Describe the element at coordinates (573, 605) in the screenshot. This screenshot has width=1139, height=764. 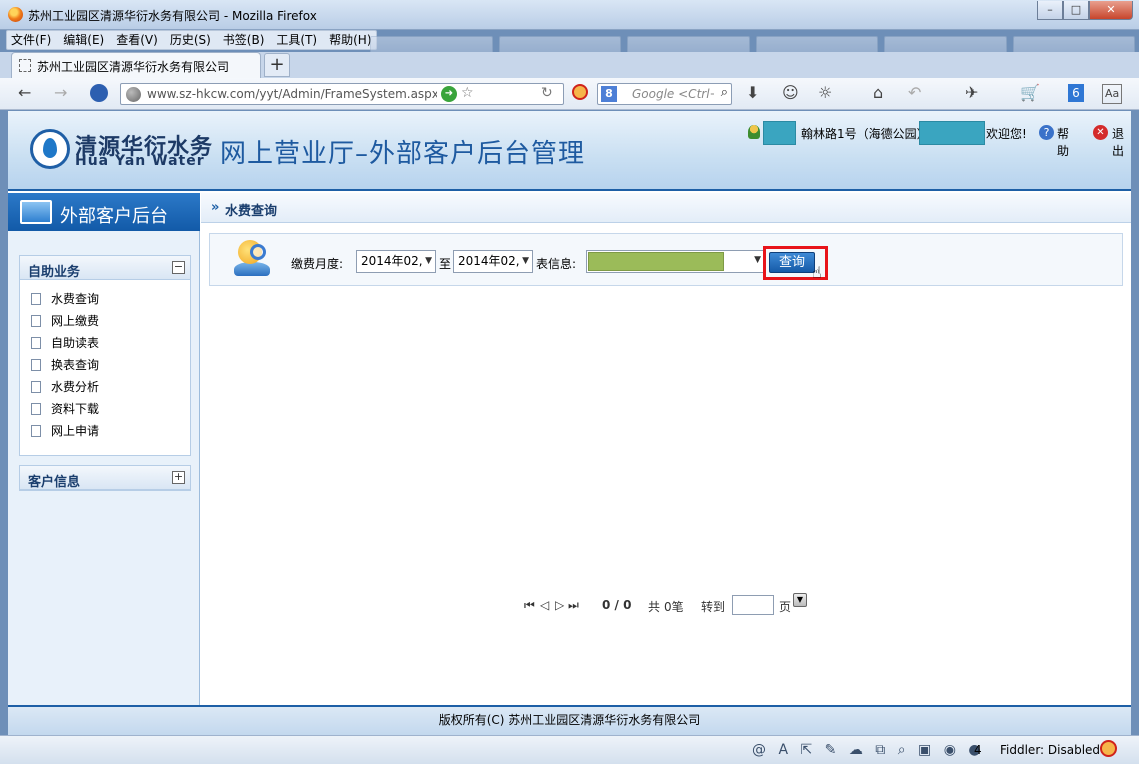
I see `last-page-icon: ⏭` at that location.